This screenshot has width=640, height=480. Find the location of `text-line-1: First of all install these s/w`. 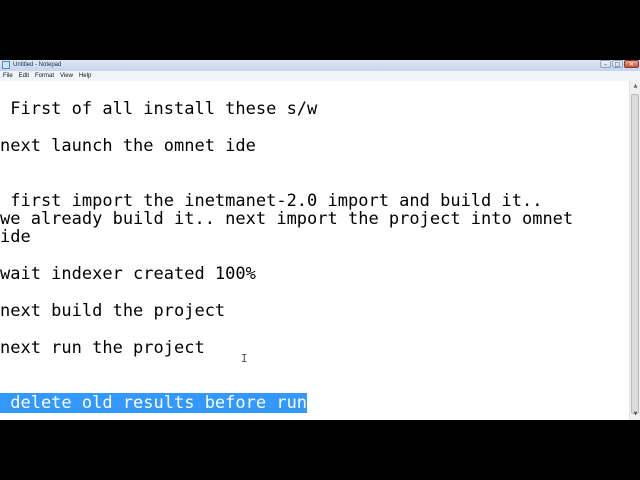

text-line-1: First of all install these s/w is located at coordinates (159, 109).